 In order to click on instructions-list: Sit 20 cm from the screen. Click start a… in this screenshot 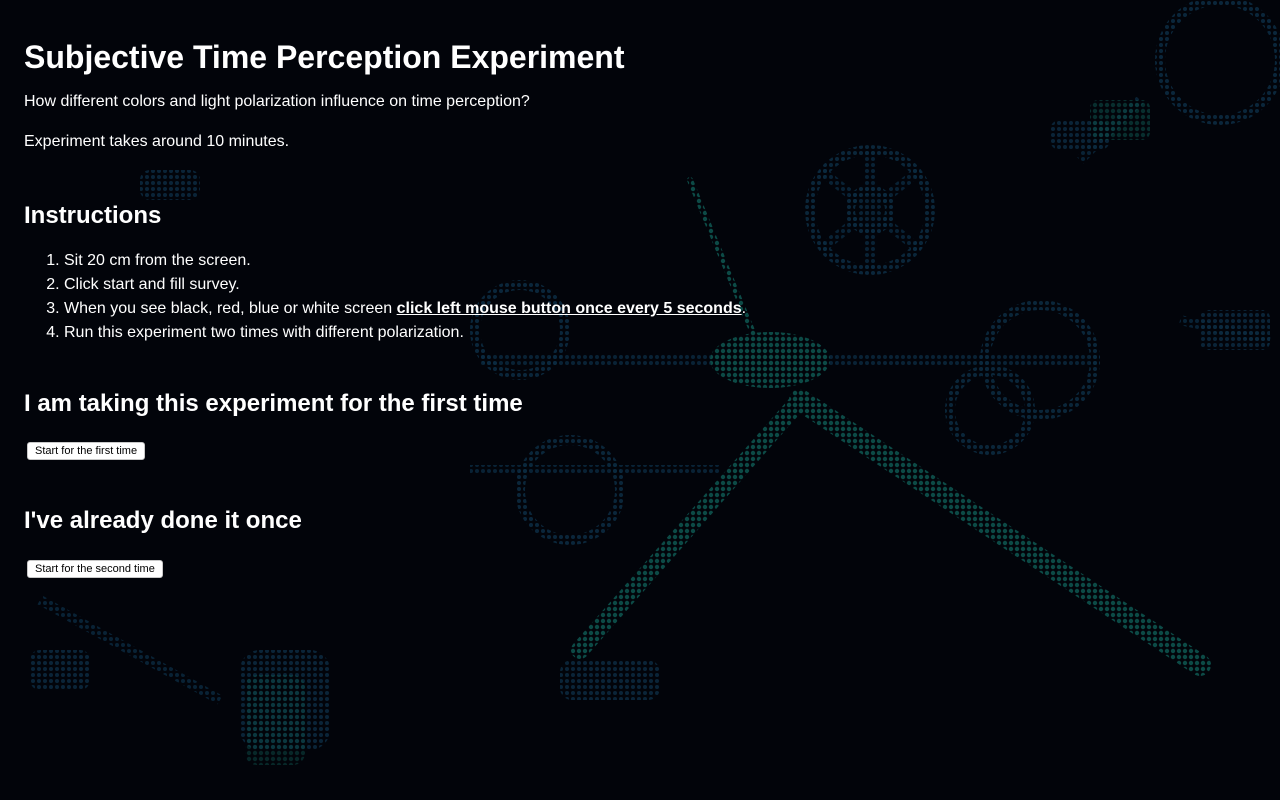, I will do `click(624, 297)`.